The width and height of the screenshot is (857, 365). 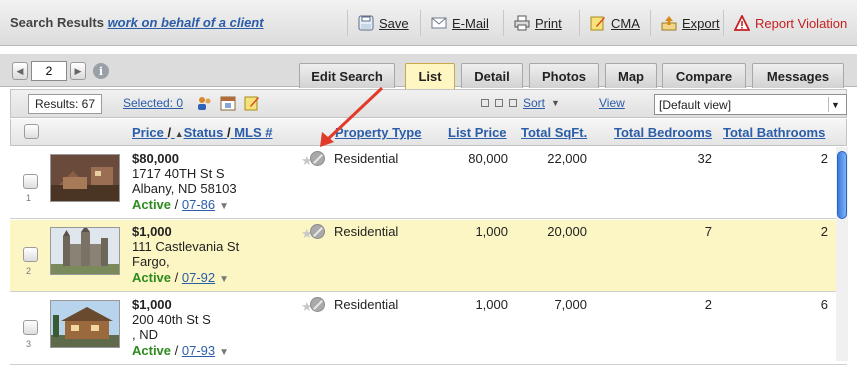 What do you see at coordinates (485, 103) in the screenshot?
I see `collapse-icon` at bounding box center [485, 103].